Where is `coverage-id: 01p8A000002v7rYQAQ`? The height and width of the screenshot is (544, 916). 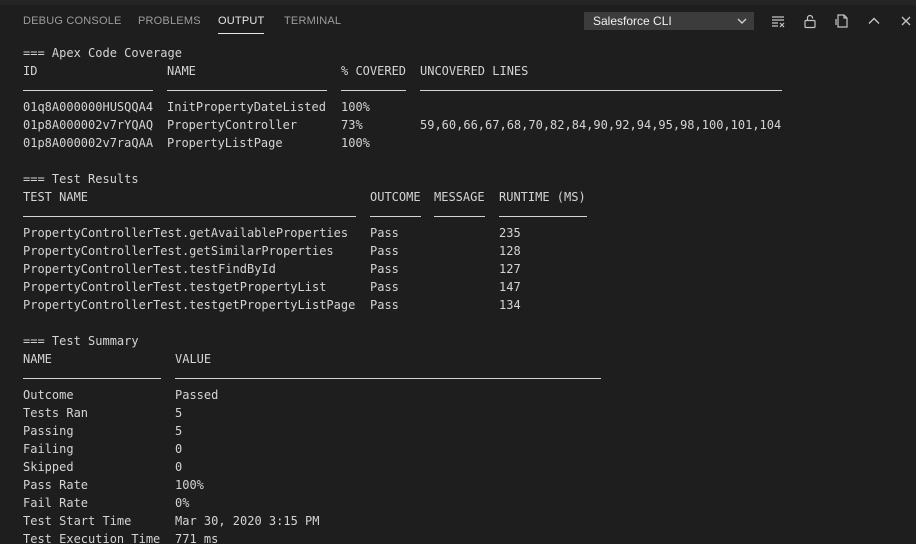
coverage-id: 01p8A000002v7rYQAQ is located at coordinates (88, 125).